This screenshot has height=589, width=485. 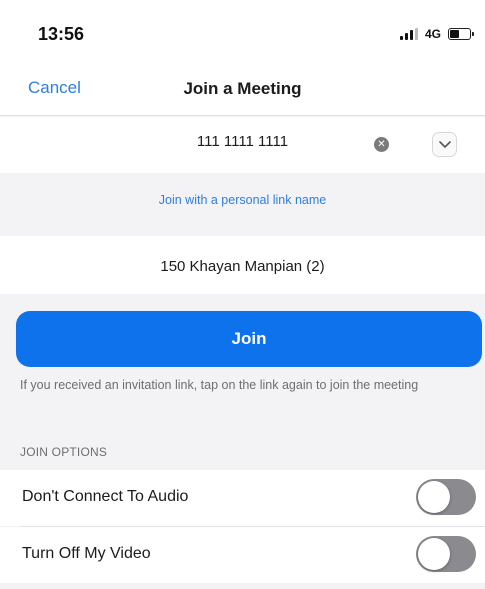 I want to click on option-label: Don't Connect To Audio, so click(x=105, y=496).